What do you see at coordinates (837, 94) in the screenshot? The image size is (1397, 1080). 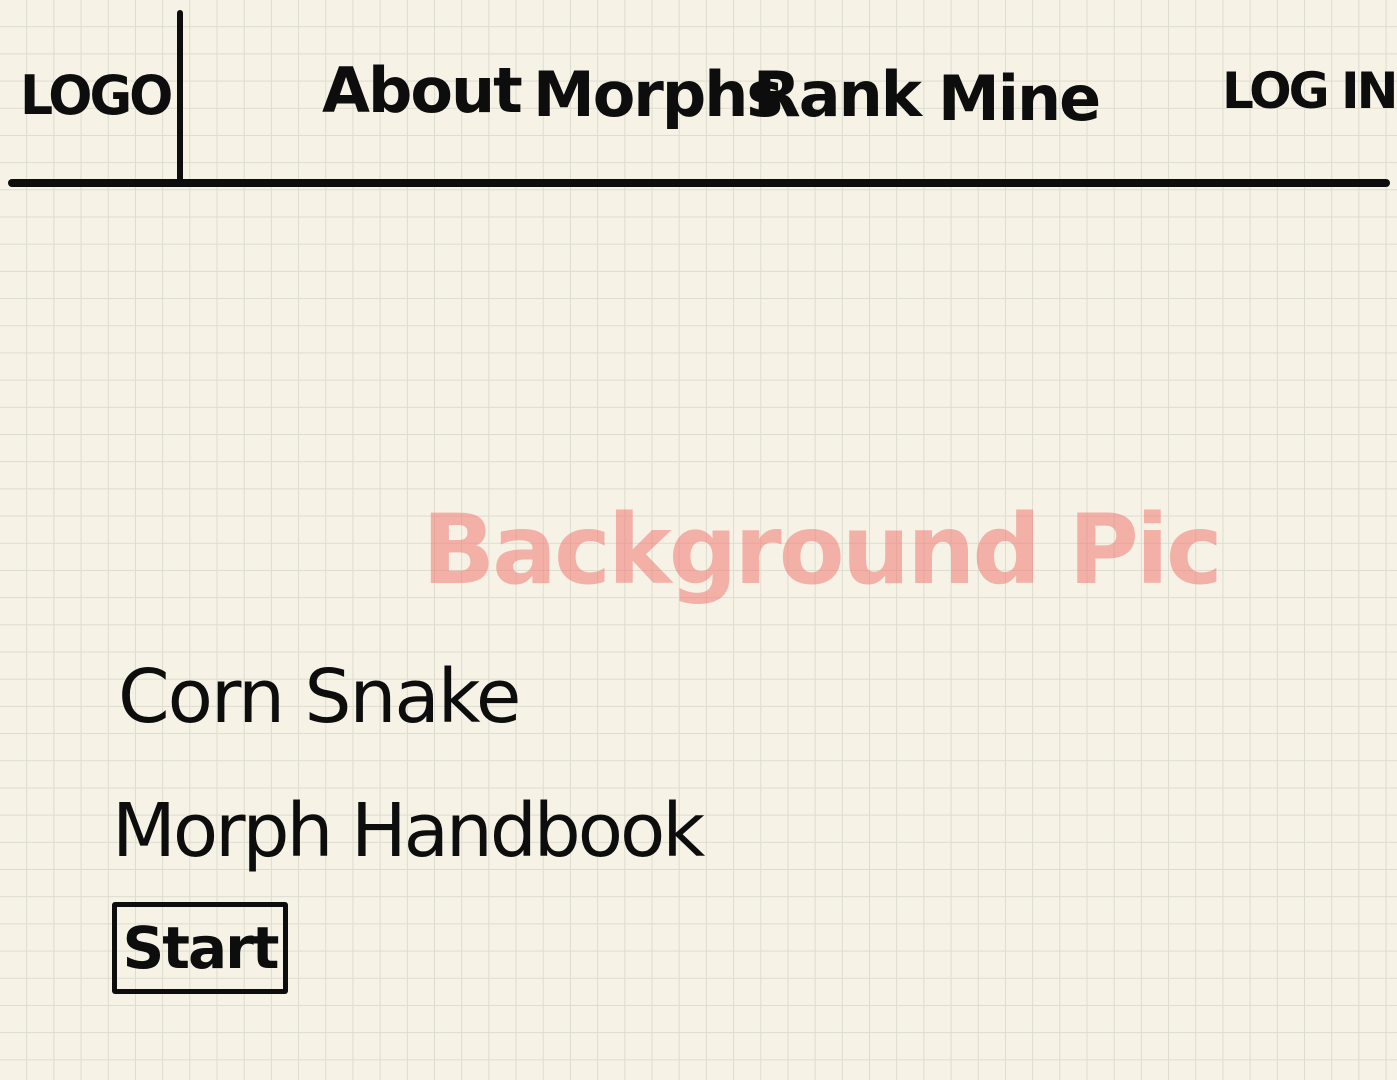 I see `nav-item-rank: Rank` at bounding box center [837, 94].